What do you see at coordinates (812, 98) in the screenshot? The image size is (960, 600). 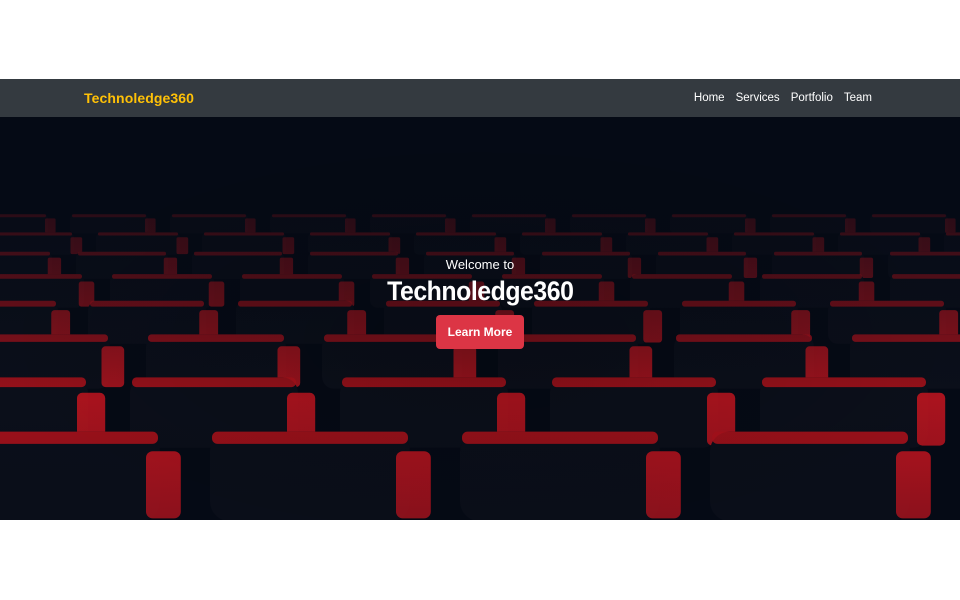 I see `nav-link-portfolio: Portfolio` at bounding box center [812, 98].